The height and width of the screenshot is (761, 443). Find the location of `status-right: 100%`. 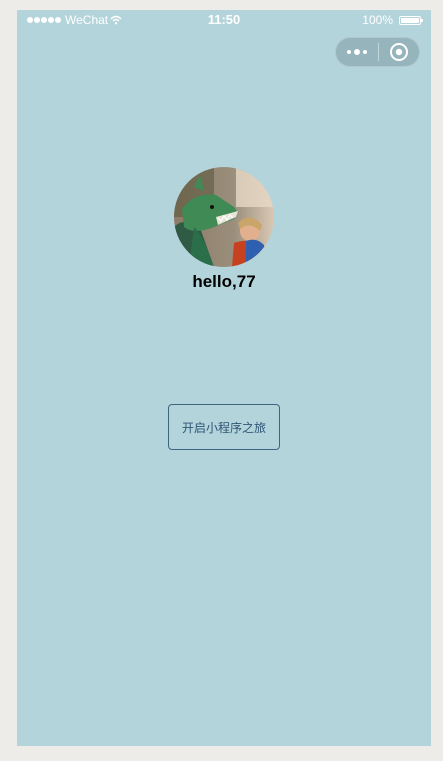

status-right: 100% is located at coordinates (392, 20).